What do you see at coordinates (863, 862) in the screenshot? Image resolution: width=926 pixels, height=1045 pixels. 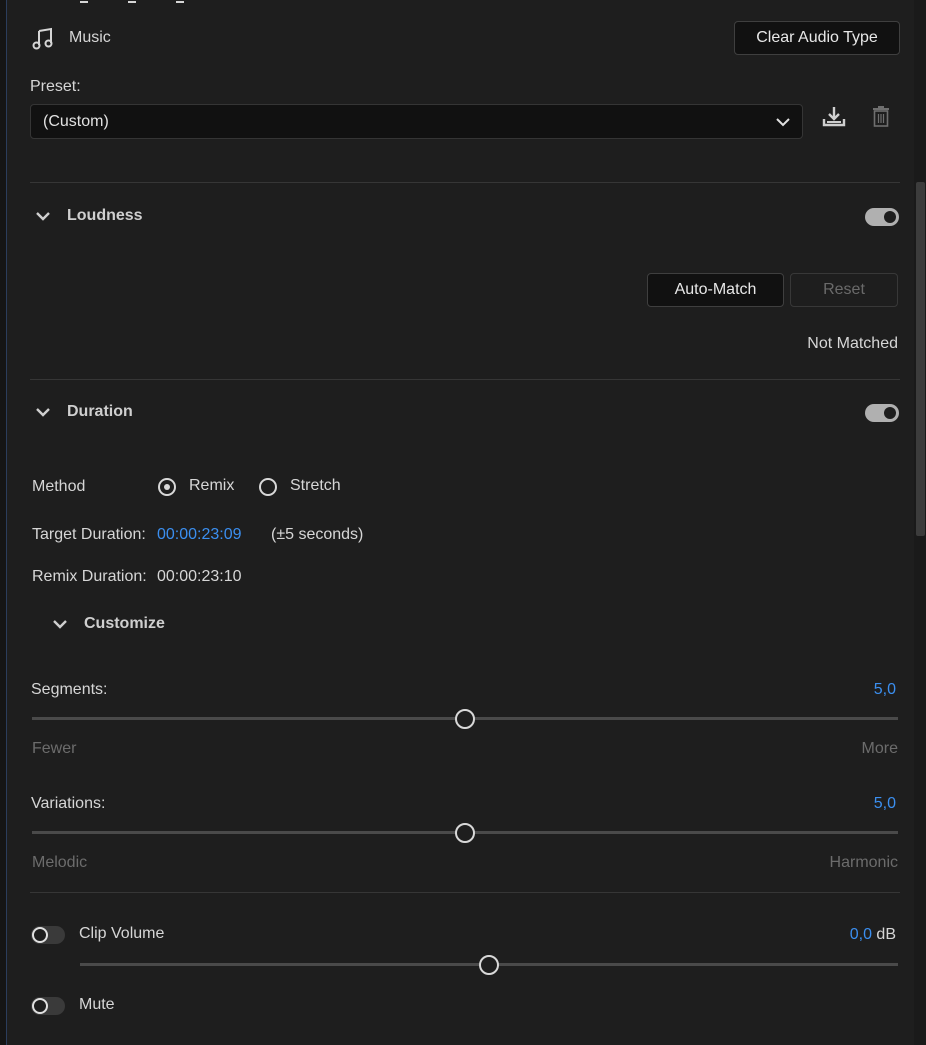 I see `variations-max-label: Harmonic` at bounding box center [863, 862].